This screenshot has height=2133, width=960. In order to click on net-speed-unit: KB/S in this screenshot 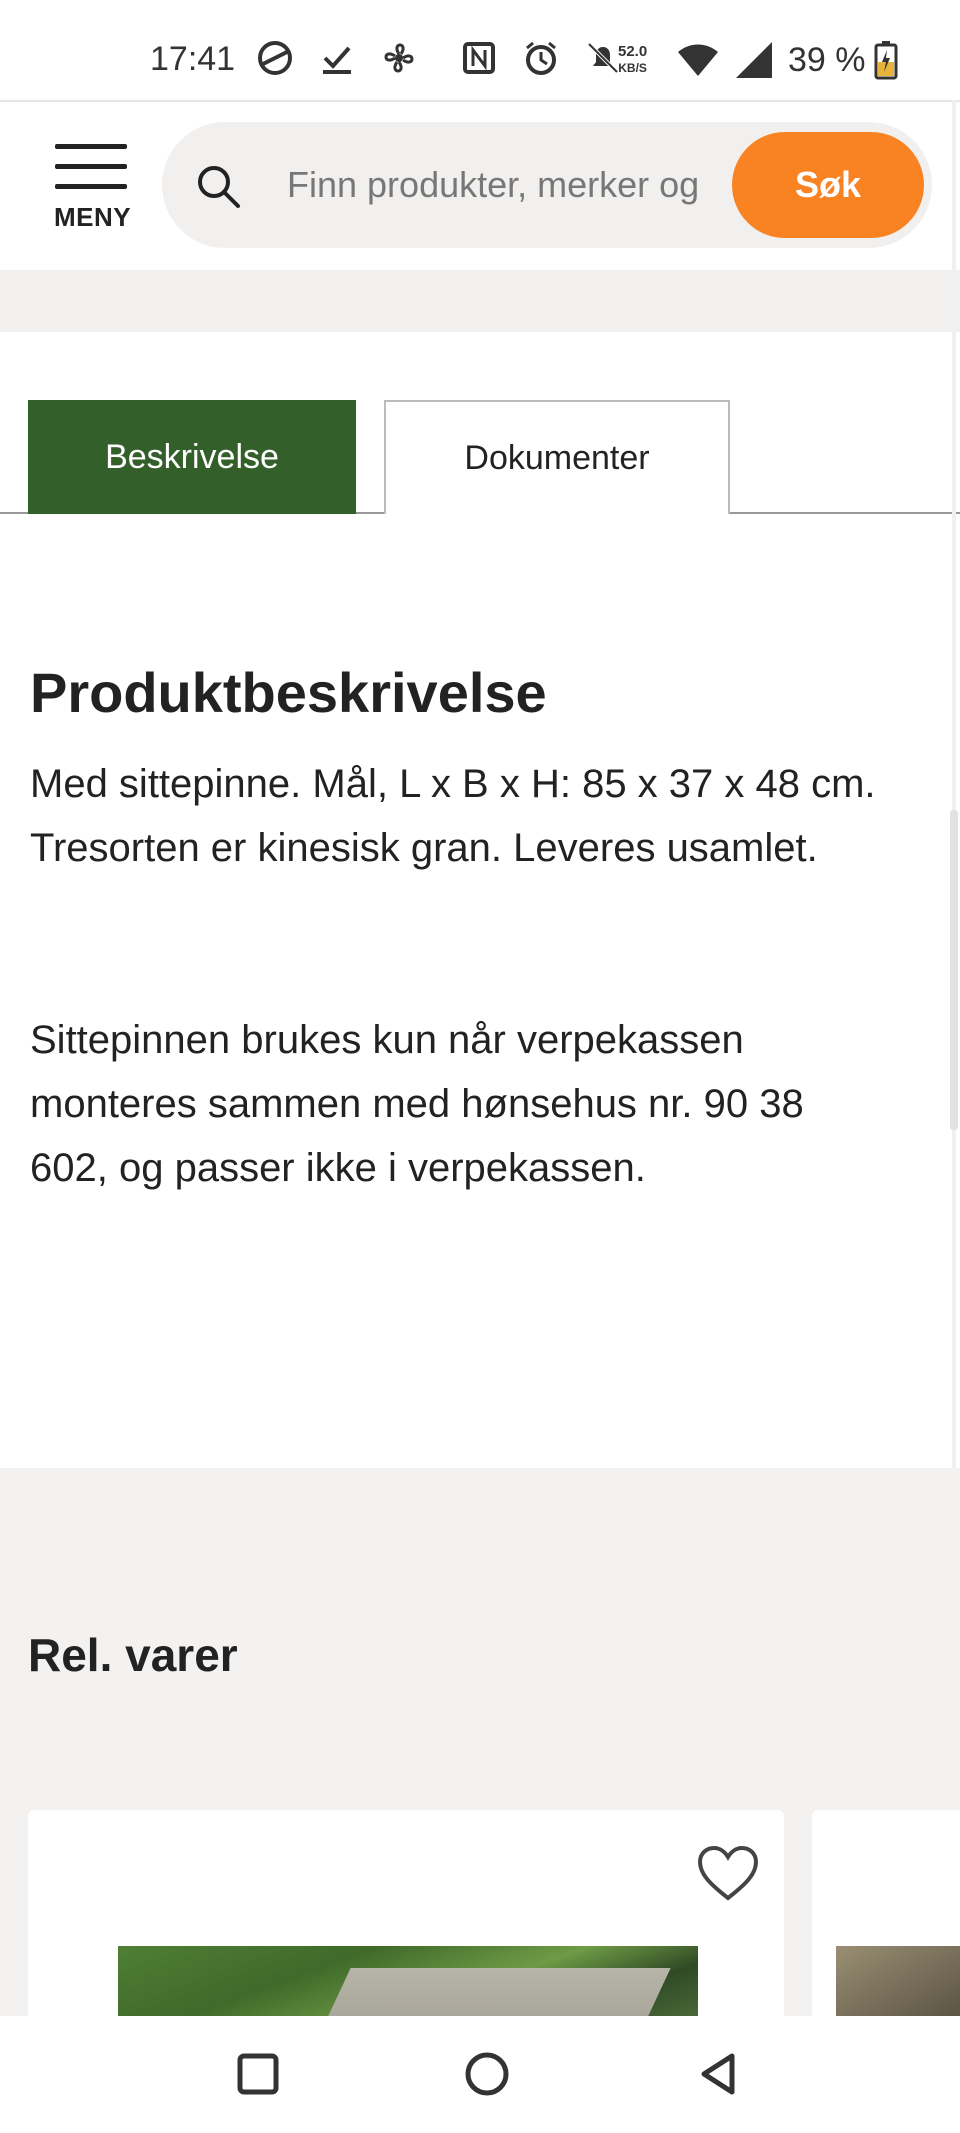, I will do `click(632, 68)`.